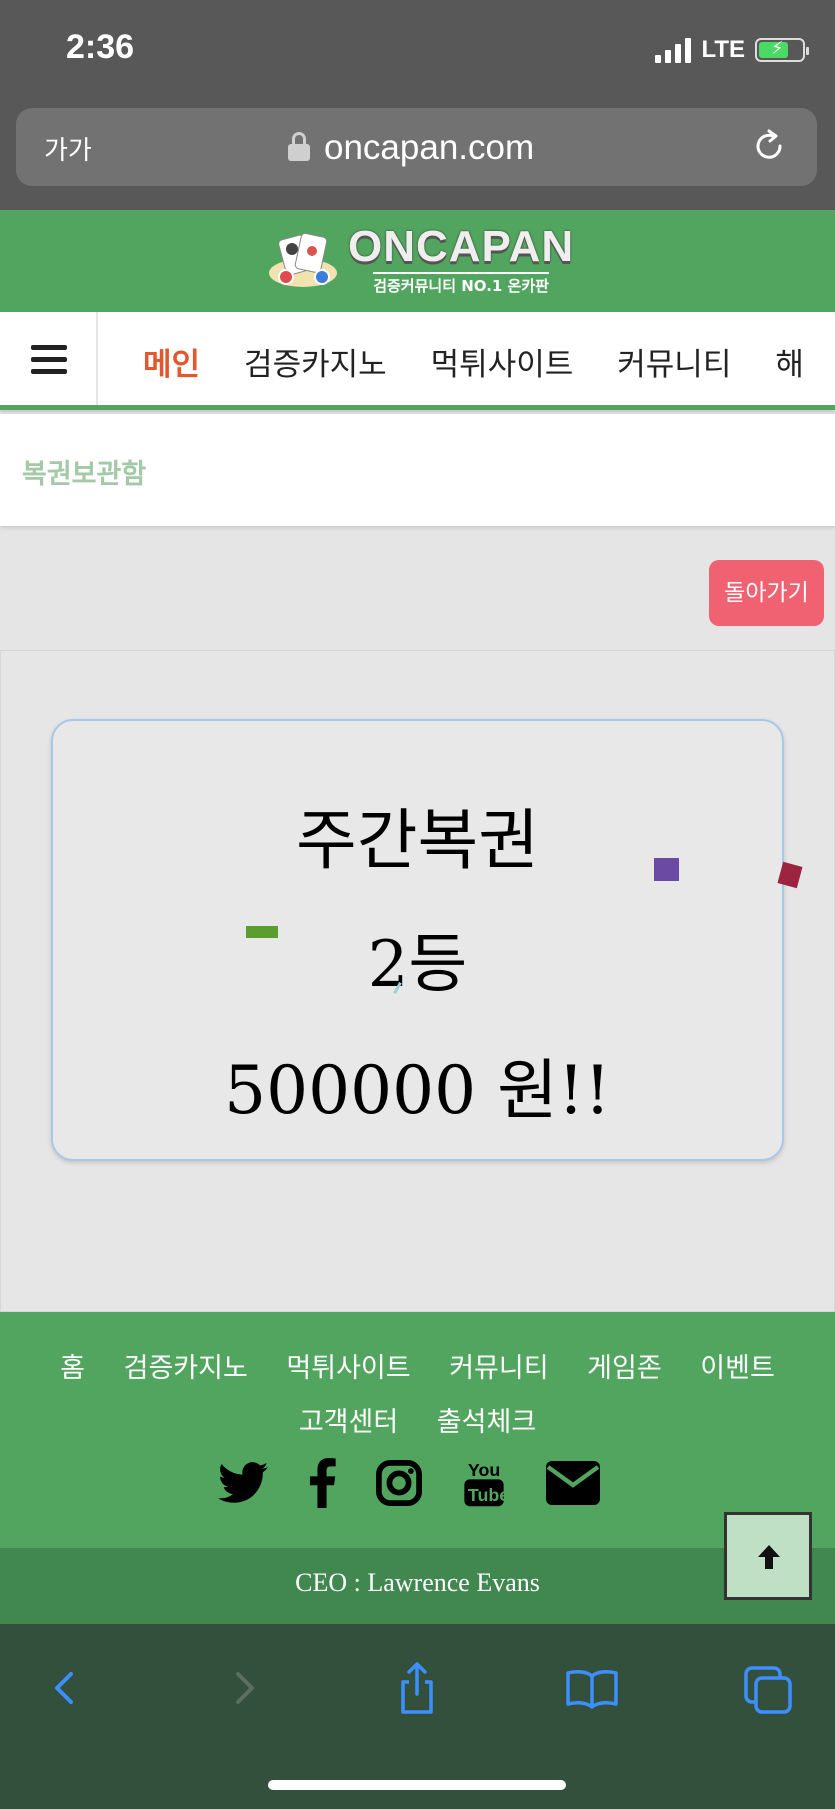 The image size is (835, 1809). What do you see at coordinates (160, 361) in the screenshot?
I see `nav-item-main: 메인` at bounding box center [160, 361].